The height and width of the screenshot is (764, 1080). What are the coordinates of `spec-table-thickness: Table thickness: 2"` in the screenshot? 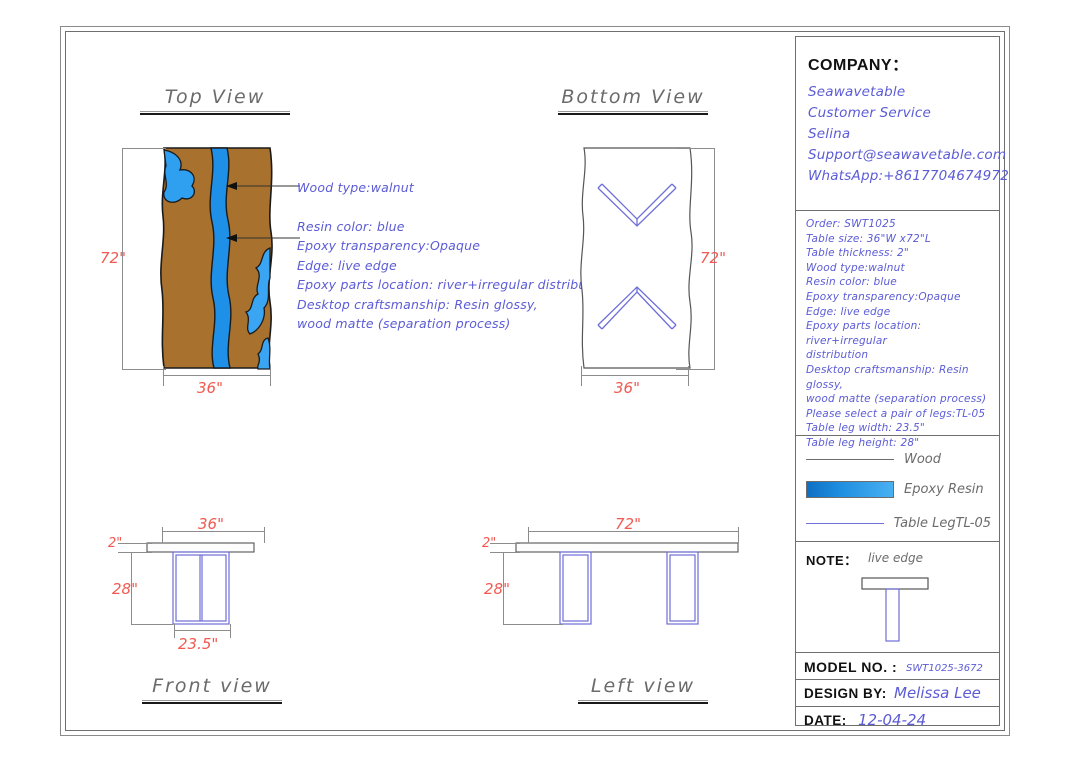 It's located at (857, 253).